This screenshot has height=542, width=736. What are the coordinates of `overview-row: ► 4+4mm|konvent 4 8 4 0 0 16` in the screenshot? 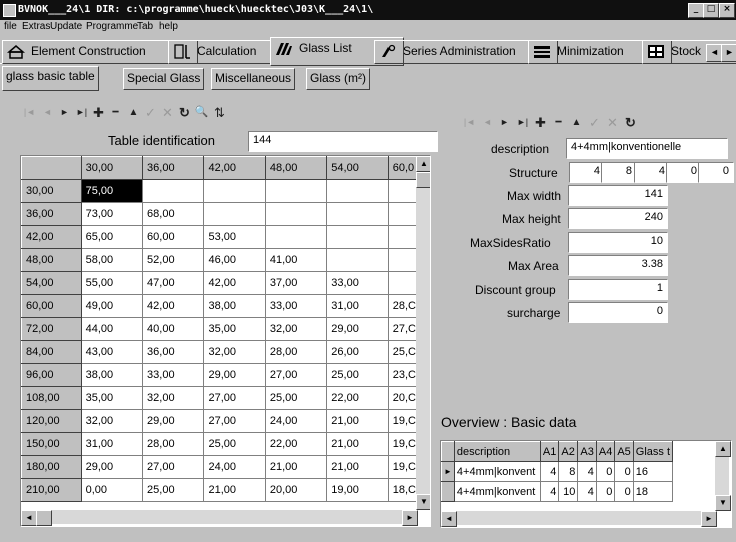 It's located at (557, 471).